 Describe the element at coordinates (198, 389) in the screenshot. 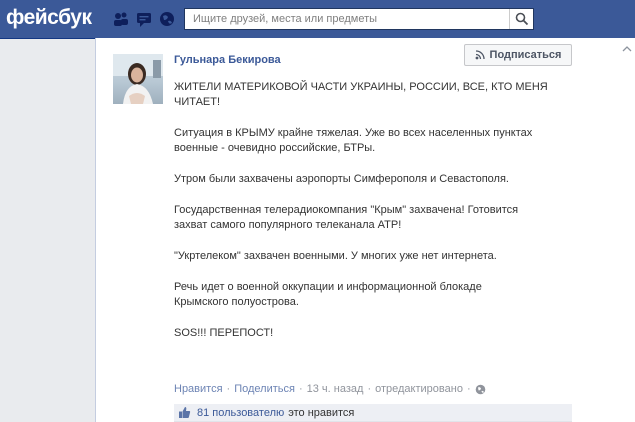

I see `like-link: Нравится` at that location.